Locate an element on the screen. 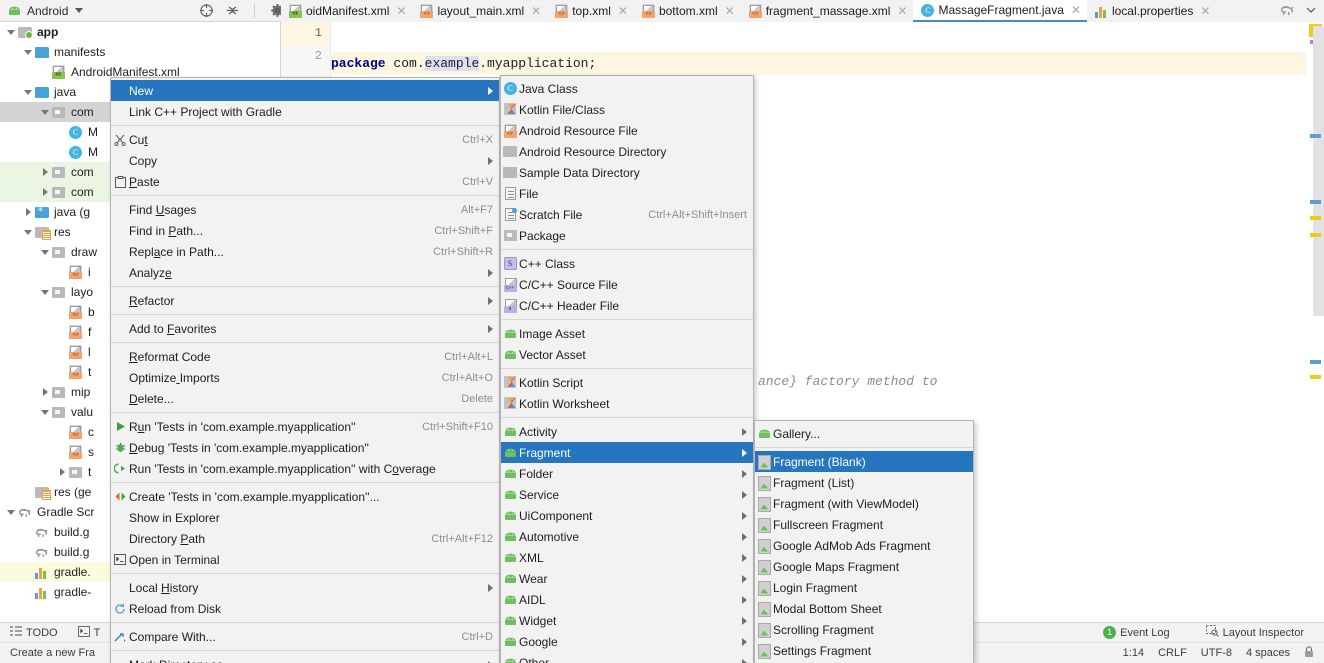 Image resolution: width=1324 pixels, height=663 pixels. new-submenu-item: C/C++ Header File is located at coordinates (627, 305).